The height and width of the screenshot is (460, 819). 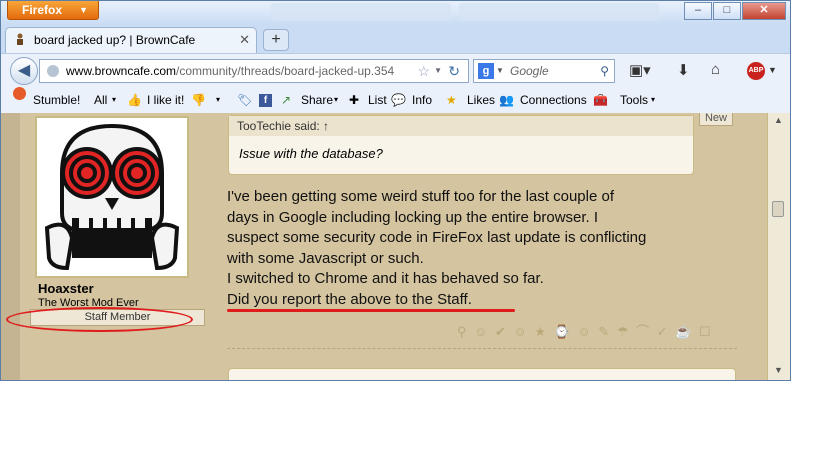 I want to click on url-path: /community/threads/board-jacked-up.354, so click(x=285, y=71).